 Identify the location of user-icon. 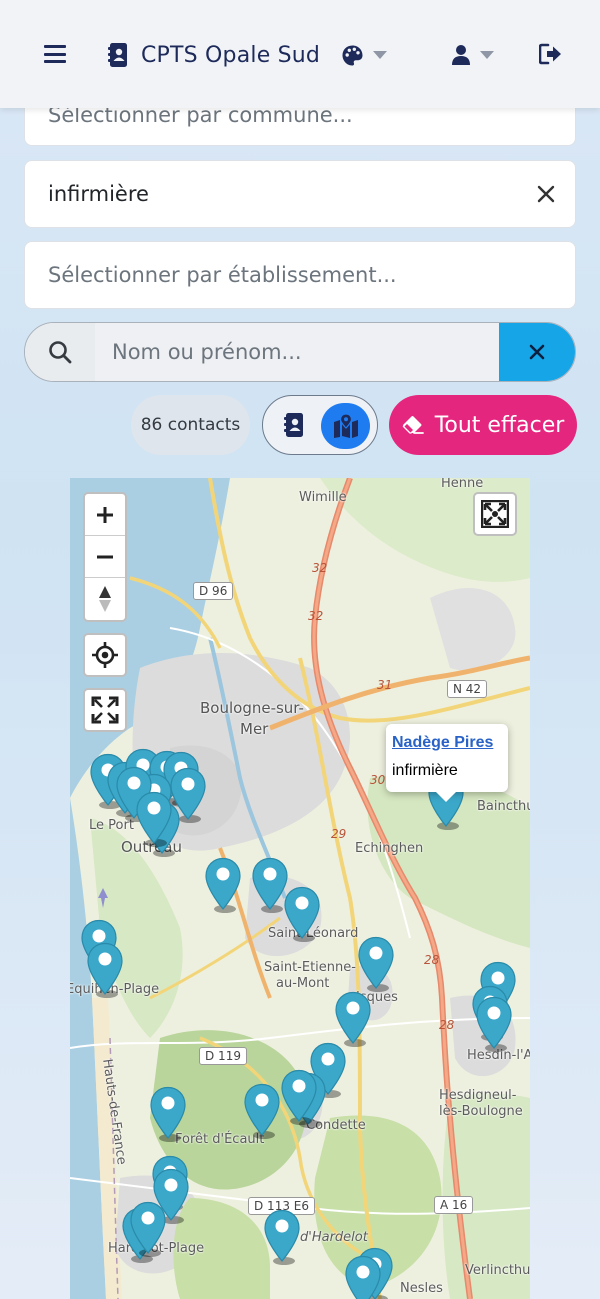
(461, 55).